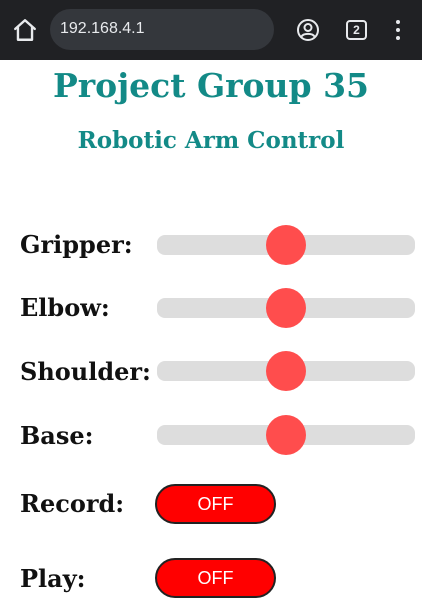 The width and height of the screenshot is (422, 614). What do you see at coordinates (215, 578) in the screenshot?
I see `play-toggle-button: OFF` at bounding box center [215, 578].